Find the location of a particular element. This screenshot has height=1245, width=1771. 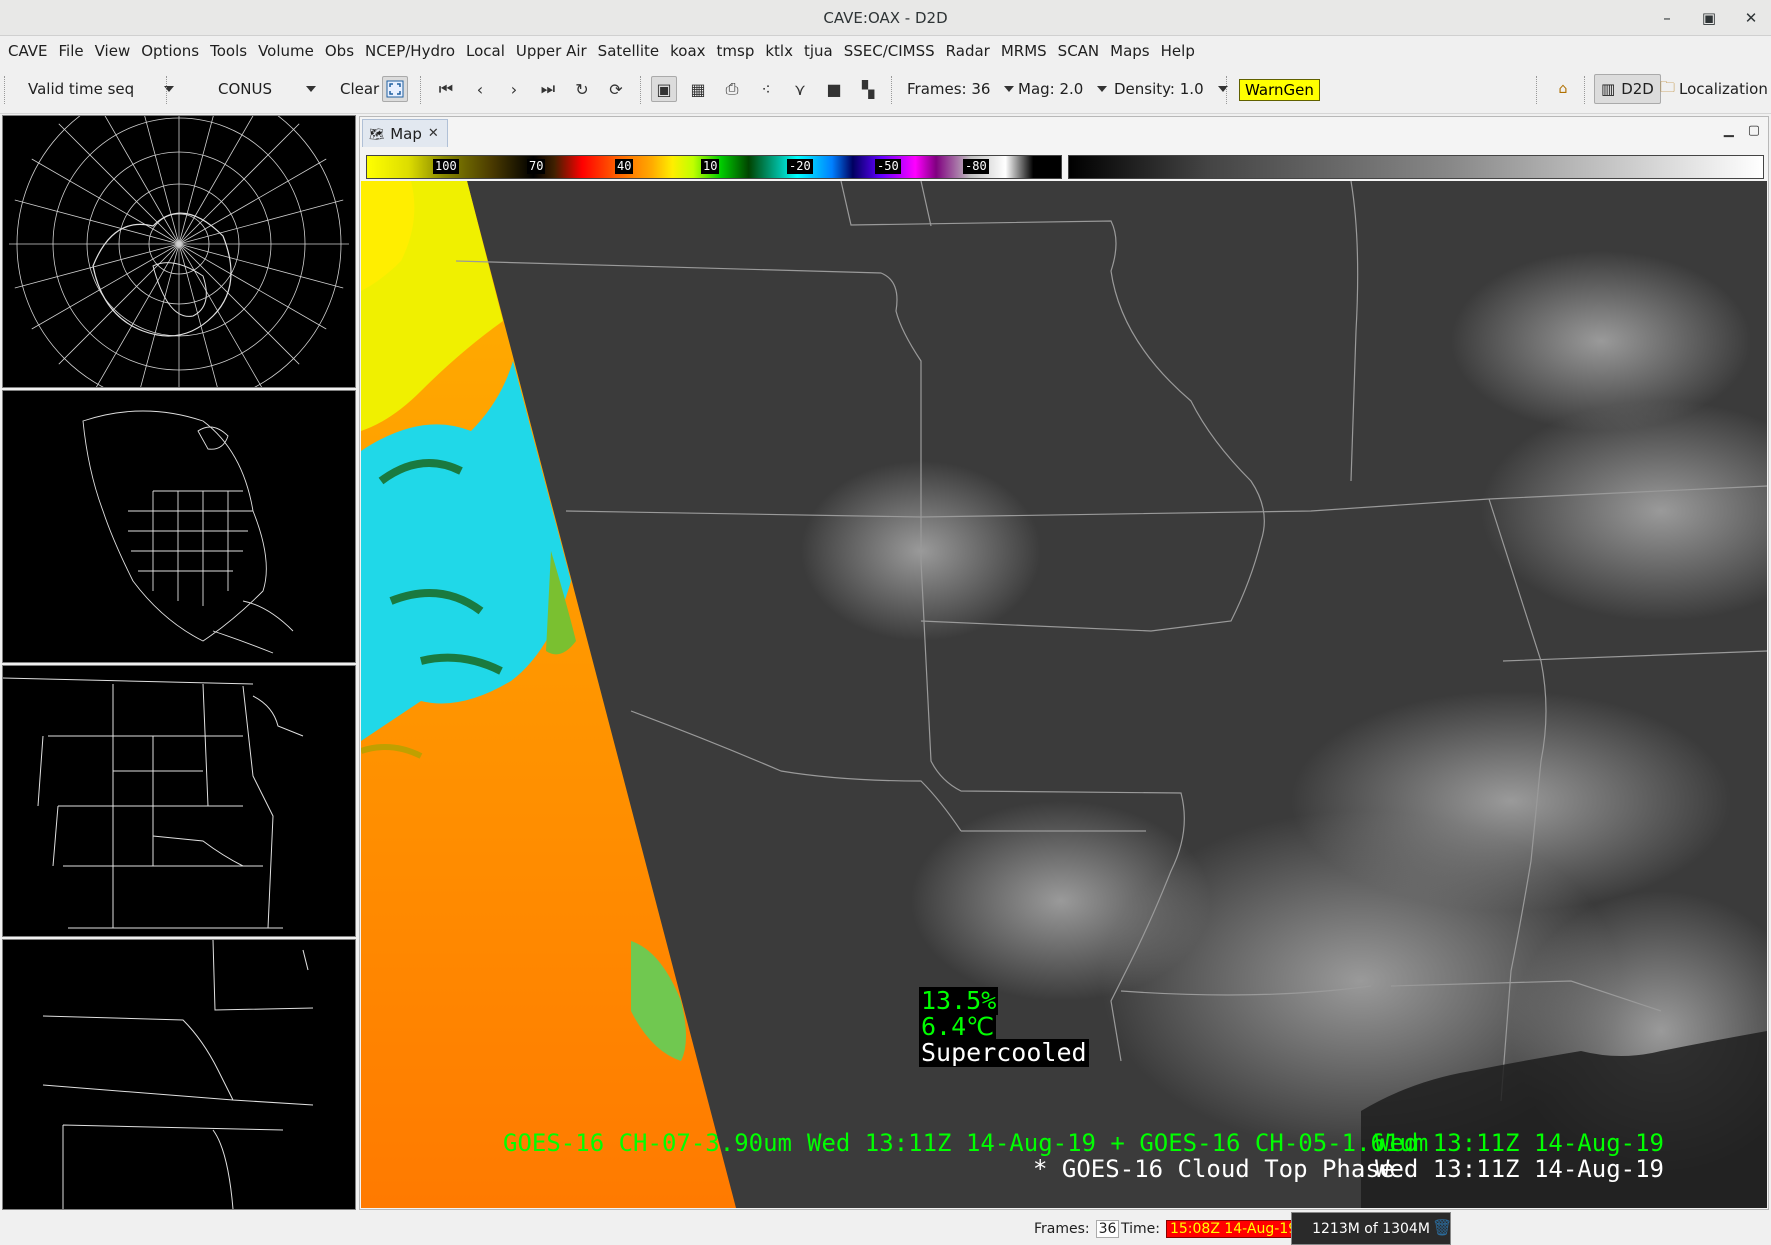

pane-local is located at coordinates (179, 1074).